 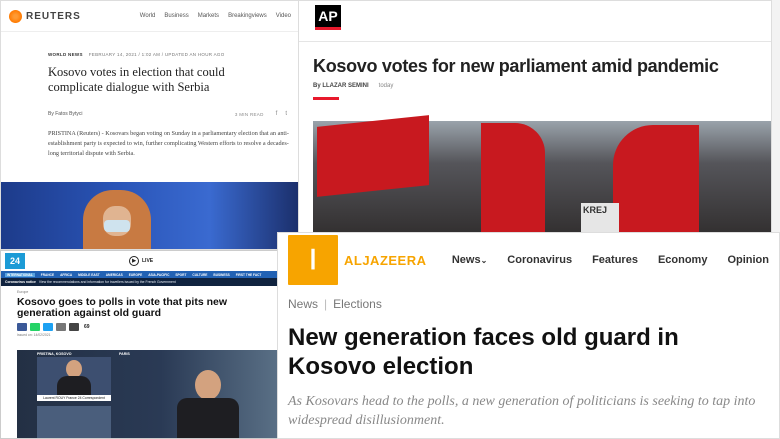 I want to click on f24-video-inset, so click(x=74, y=376).